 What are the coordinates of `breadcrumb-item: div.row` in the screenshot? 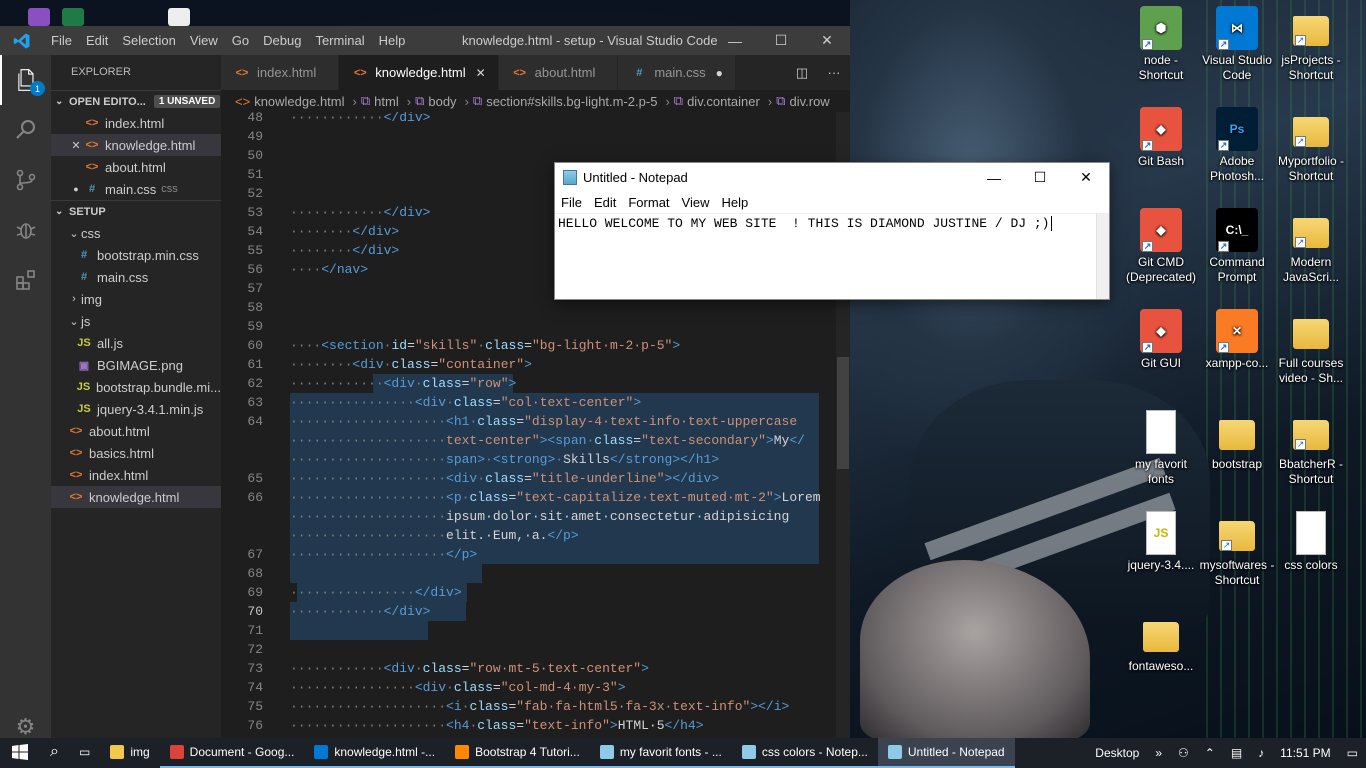 It's located at (809, 101).